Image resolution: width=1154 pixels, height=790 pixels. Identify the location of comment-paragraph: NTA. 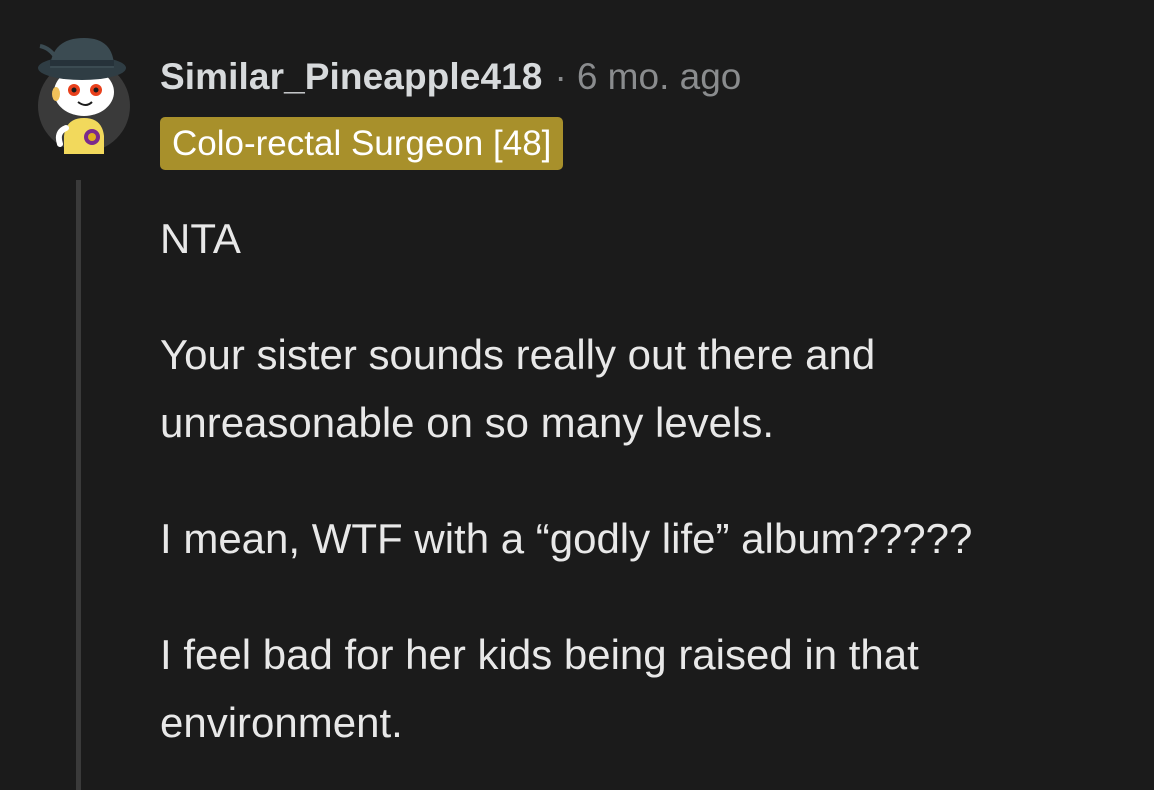
(200, 238).